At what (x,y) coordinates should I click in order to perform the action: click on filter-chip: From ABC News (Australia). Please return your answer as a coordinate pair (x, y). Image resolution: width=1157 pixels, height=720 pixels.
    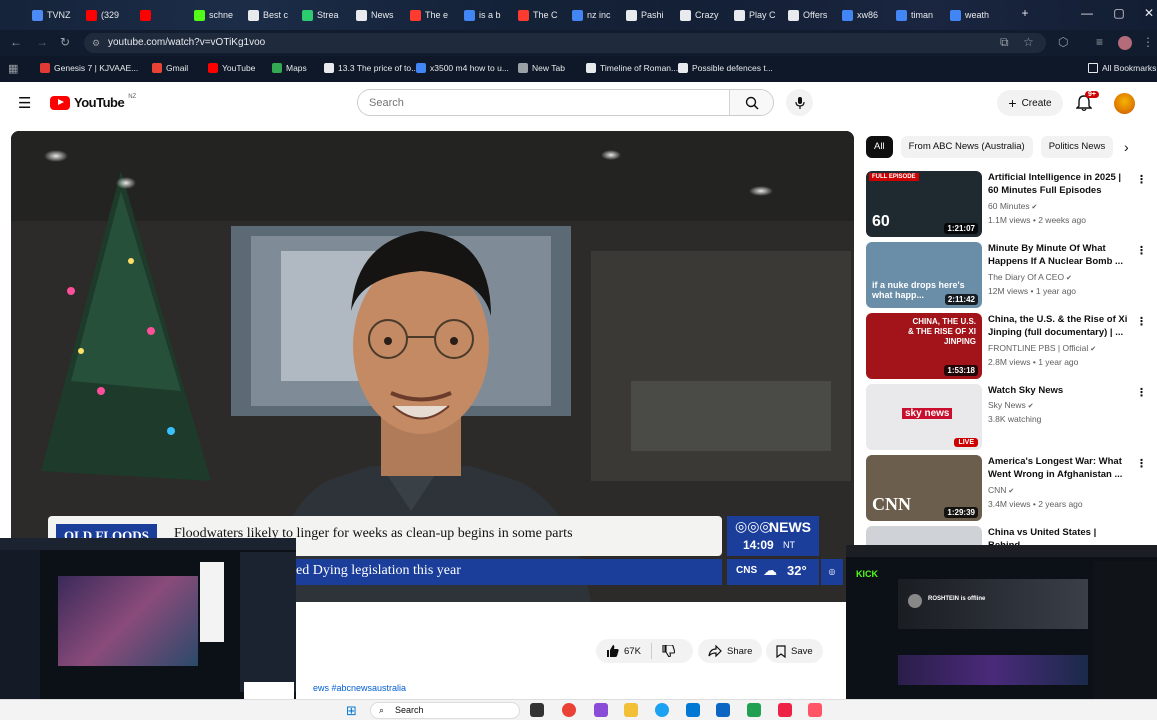
    Looking at the image, I should click on (966, 147).